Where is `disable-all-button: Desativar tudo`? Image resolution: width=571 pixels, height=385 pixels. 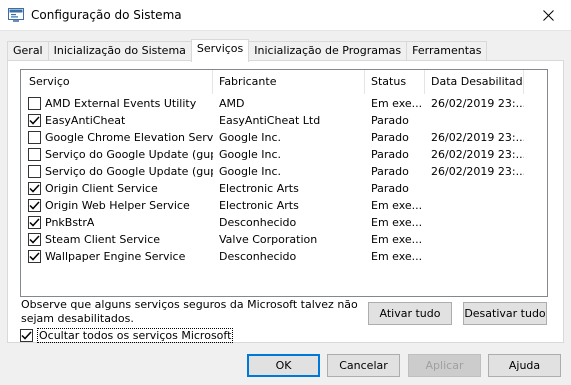
disable-all-button: Desativar tudo is located at coordinates (505, 313).